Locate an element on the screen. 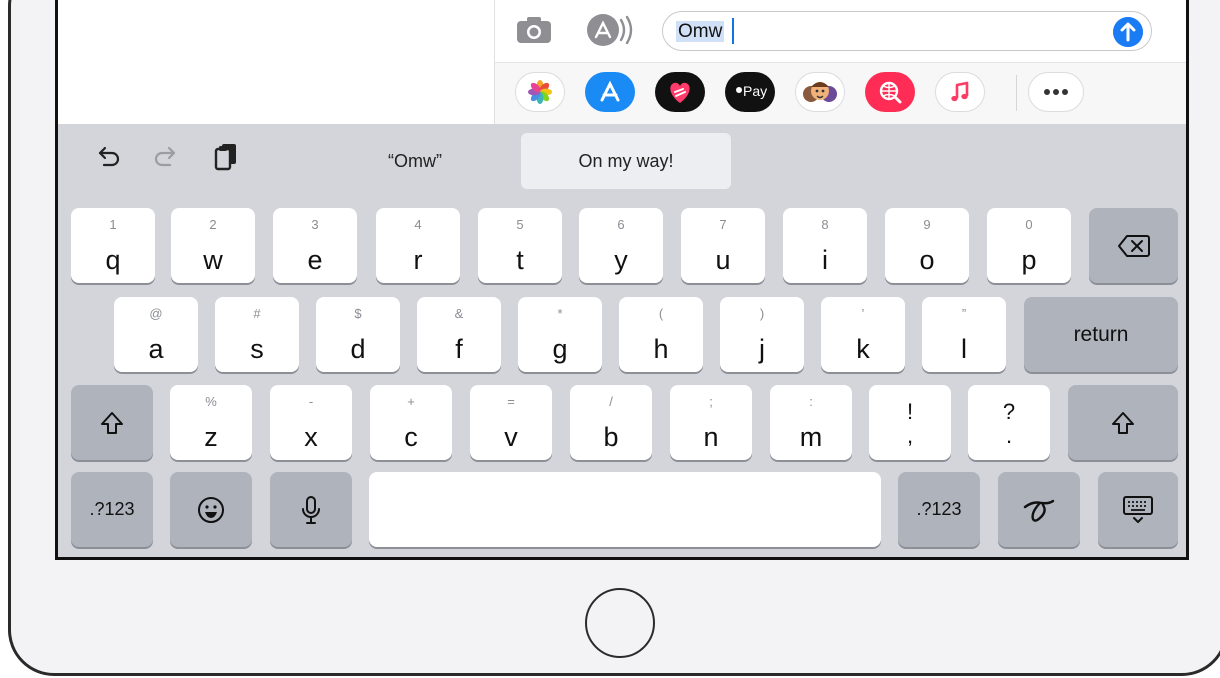 Image resolution: width=1220 pixels, height=678 pixels. key-g: * g is located at coordinates (560, 334).